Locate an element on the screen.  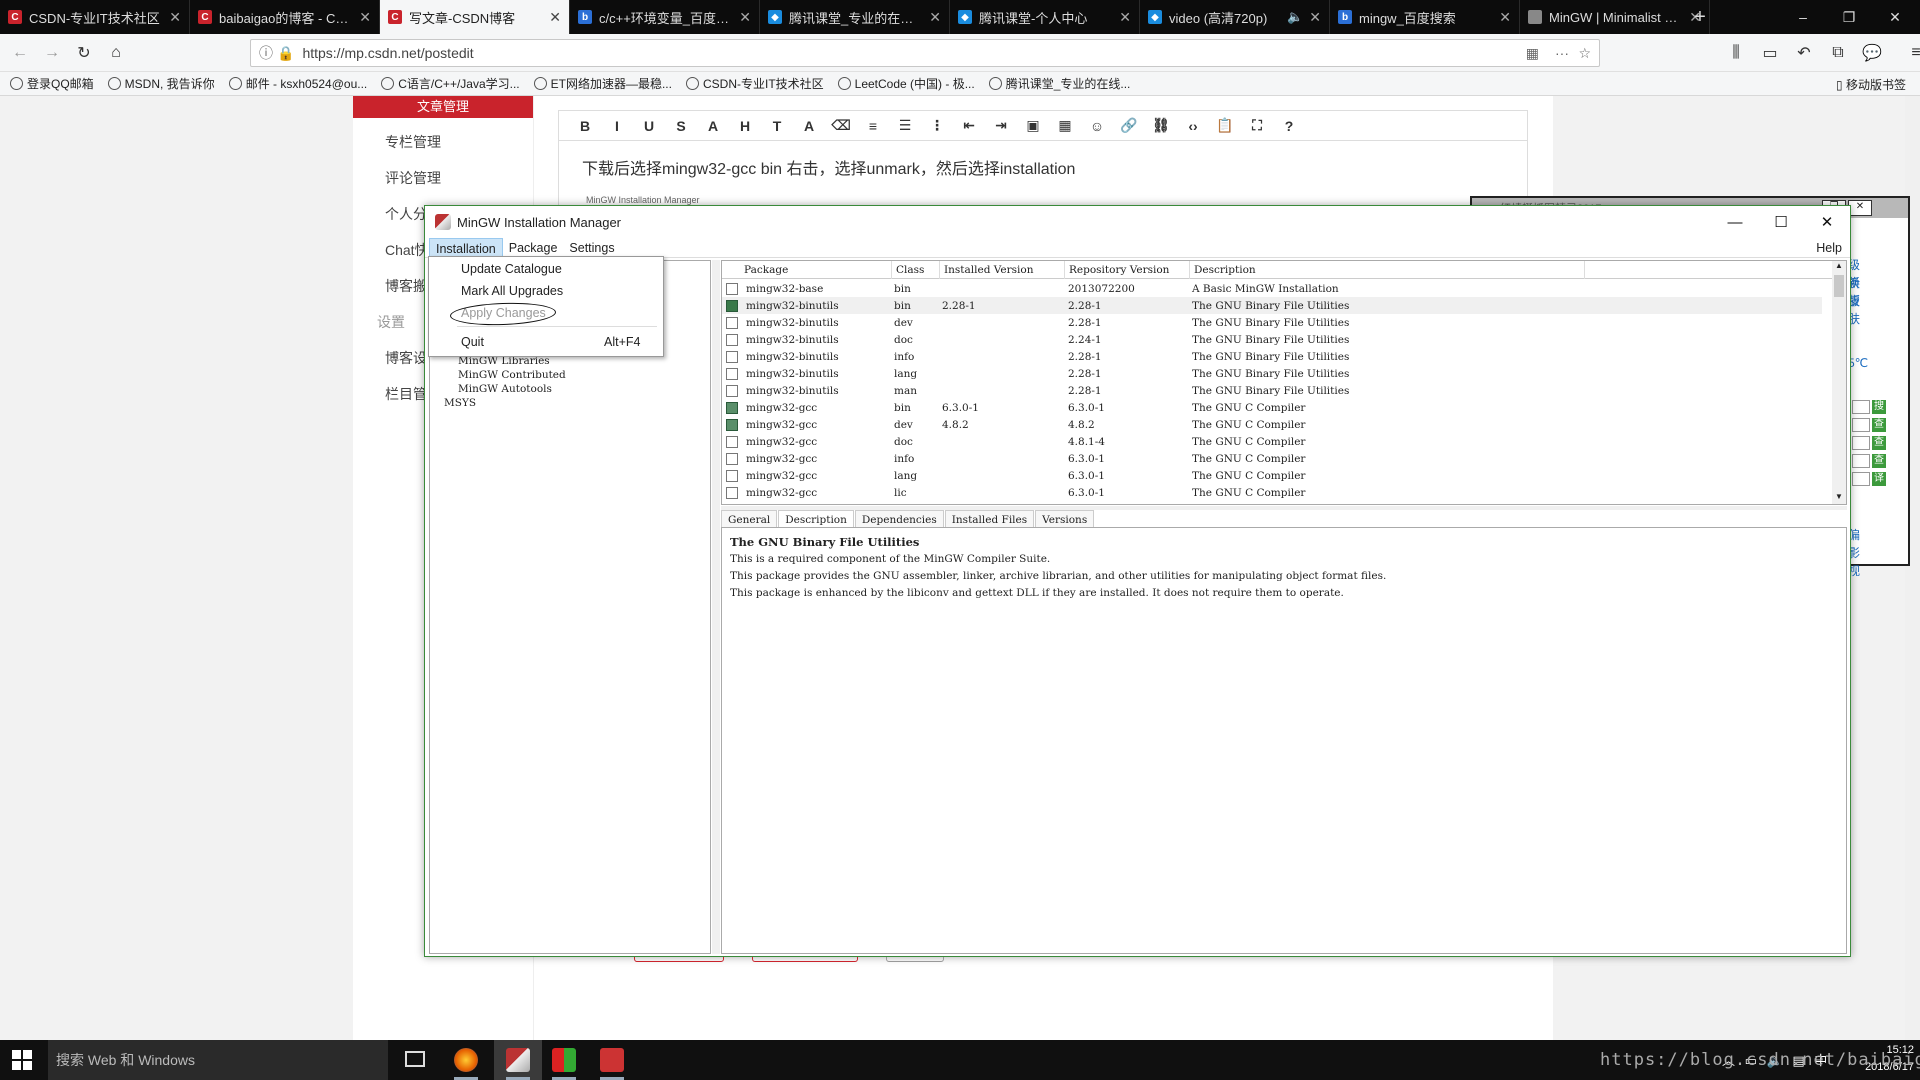
code-icon: ‹› is located at coordinates (1193, 126).